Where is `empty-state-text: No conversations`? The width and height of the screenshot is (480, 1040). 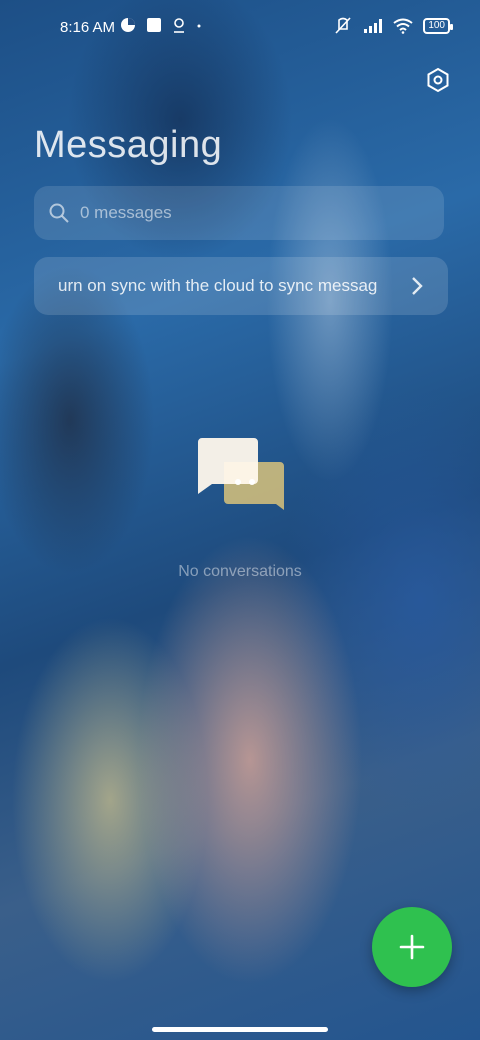 empty-state-text: No conversations is located at coordinates (240, 571).